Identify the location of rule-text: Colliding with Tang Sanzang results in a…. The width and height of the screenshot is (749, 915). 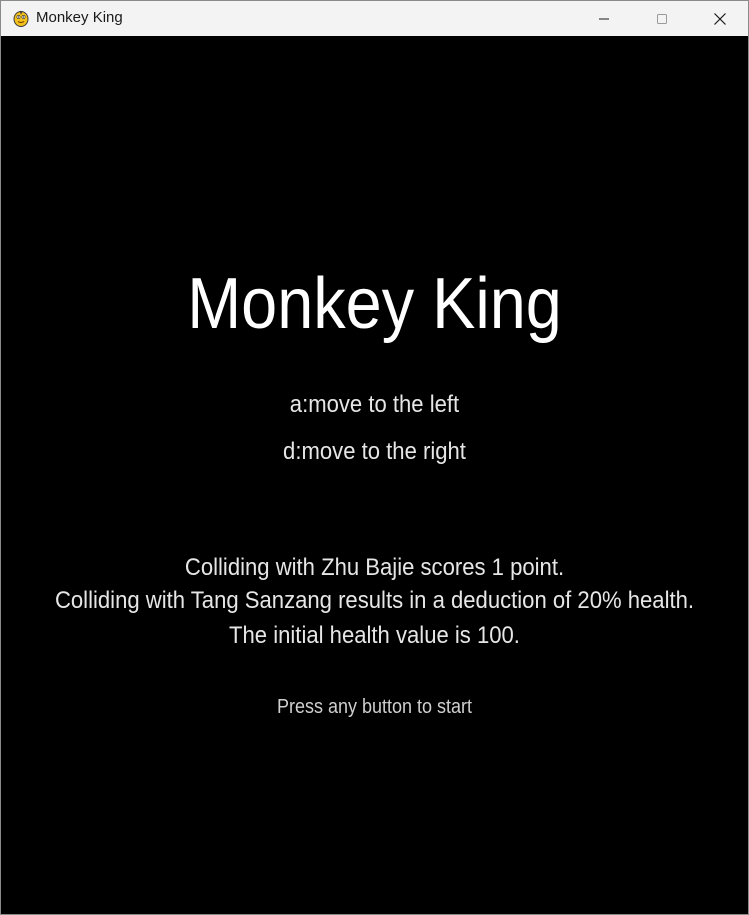
(374, 600).